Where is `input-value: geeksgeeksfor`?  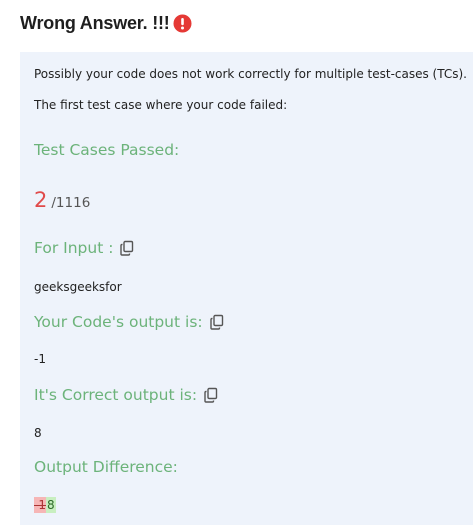 input-value: geeksgeeksfor is located at coordinates (78, 287).